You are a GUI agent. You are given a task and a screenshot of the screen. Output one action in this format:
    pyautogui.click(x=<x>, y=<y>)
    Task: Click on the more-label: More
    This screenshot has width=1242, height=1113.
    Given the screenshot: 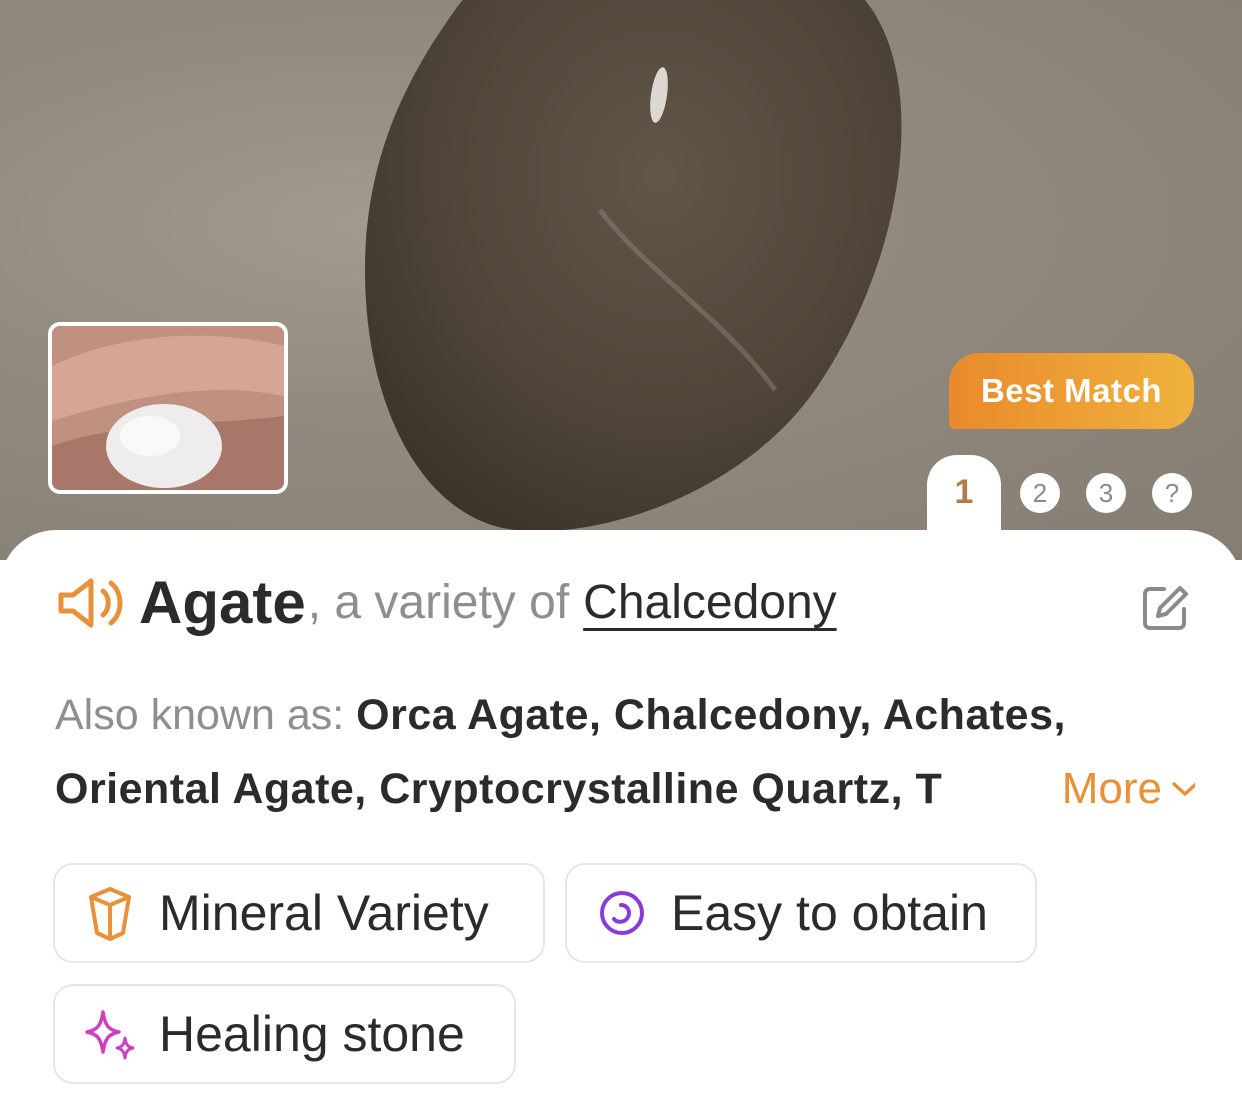 What is the action you would take?
    pyautogui.click(x=1111, y=788)
    